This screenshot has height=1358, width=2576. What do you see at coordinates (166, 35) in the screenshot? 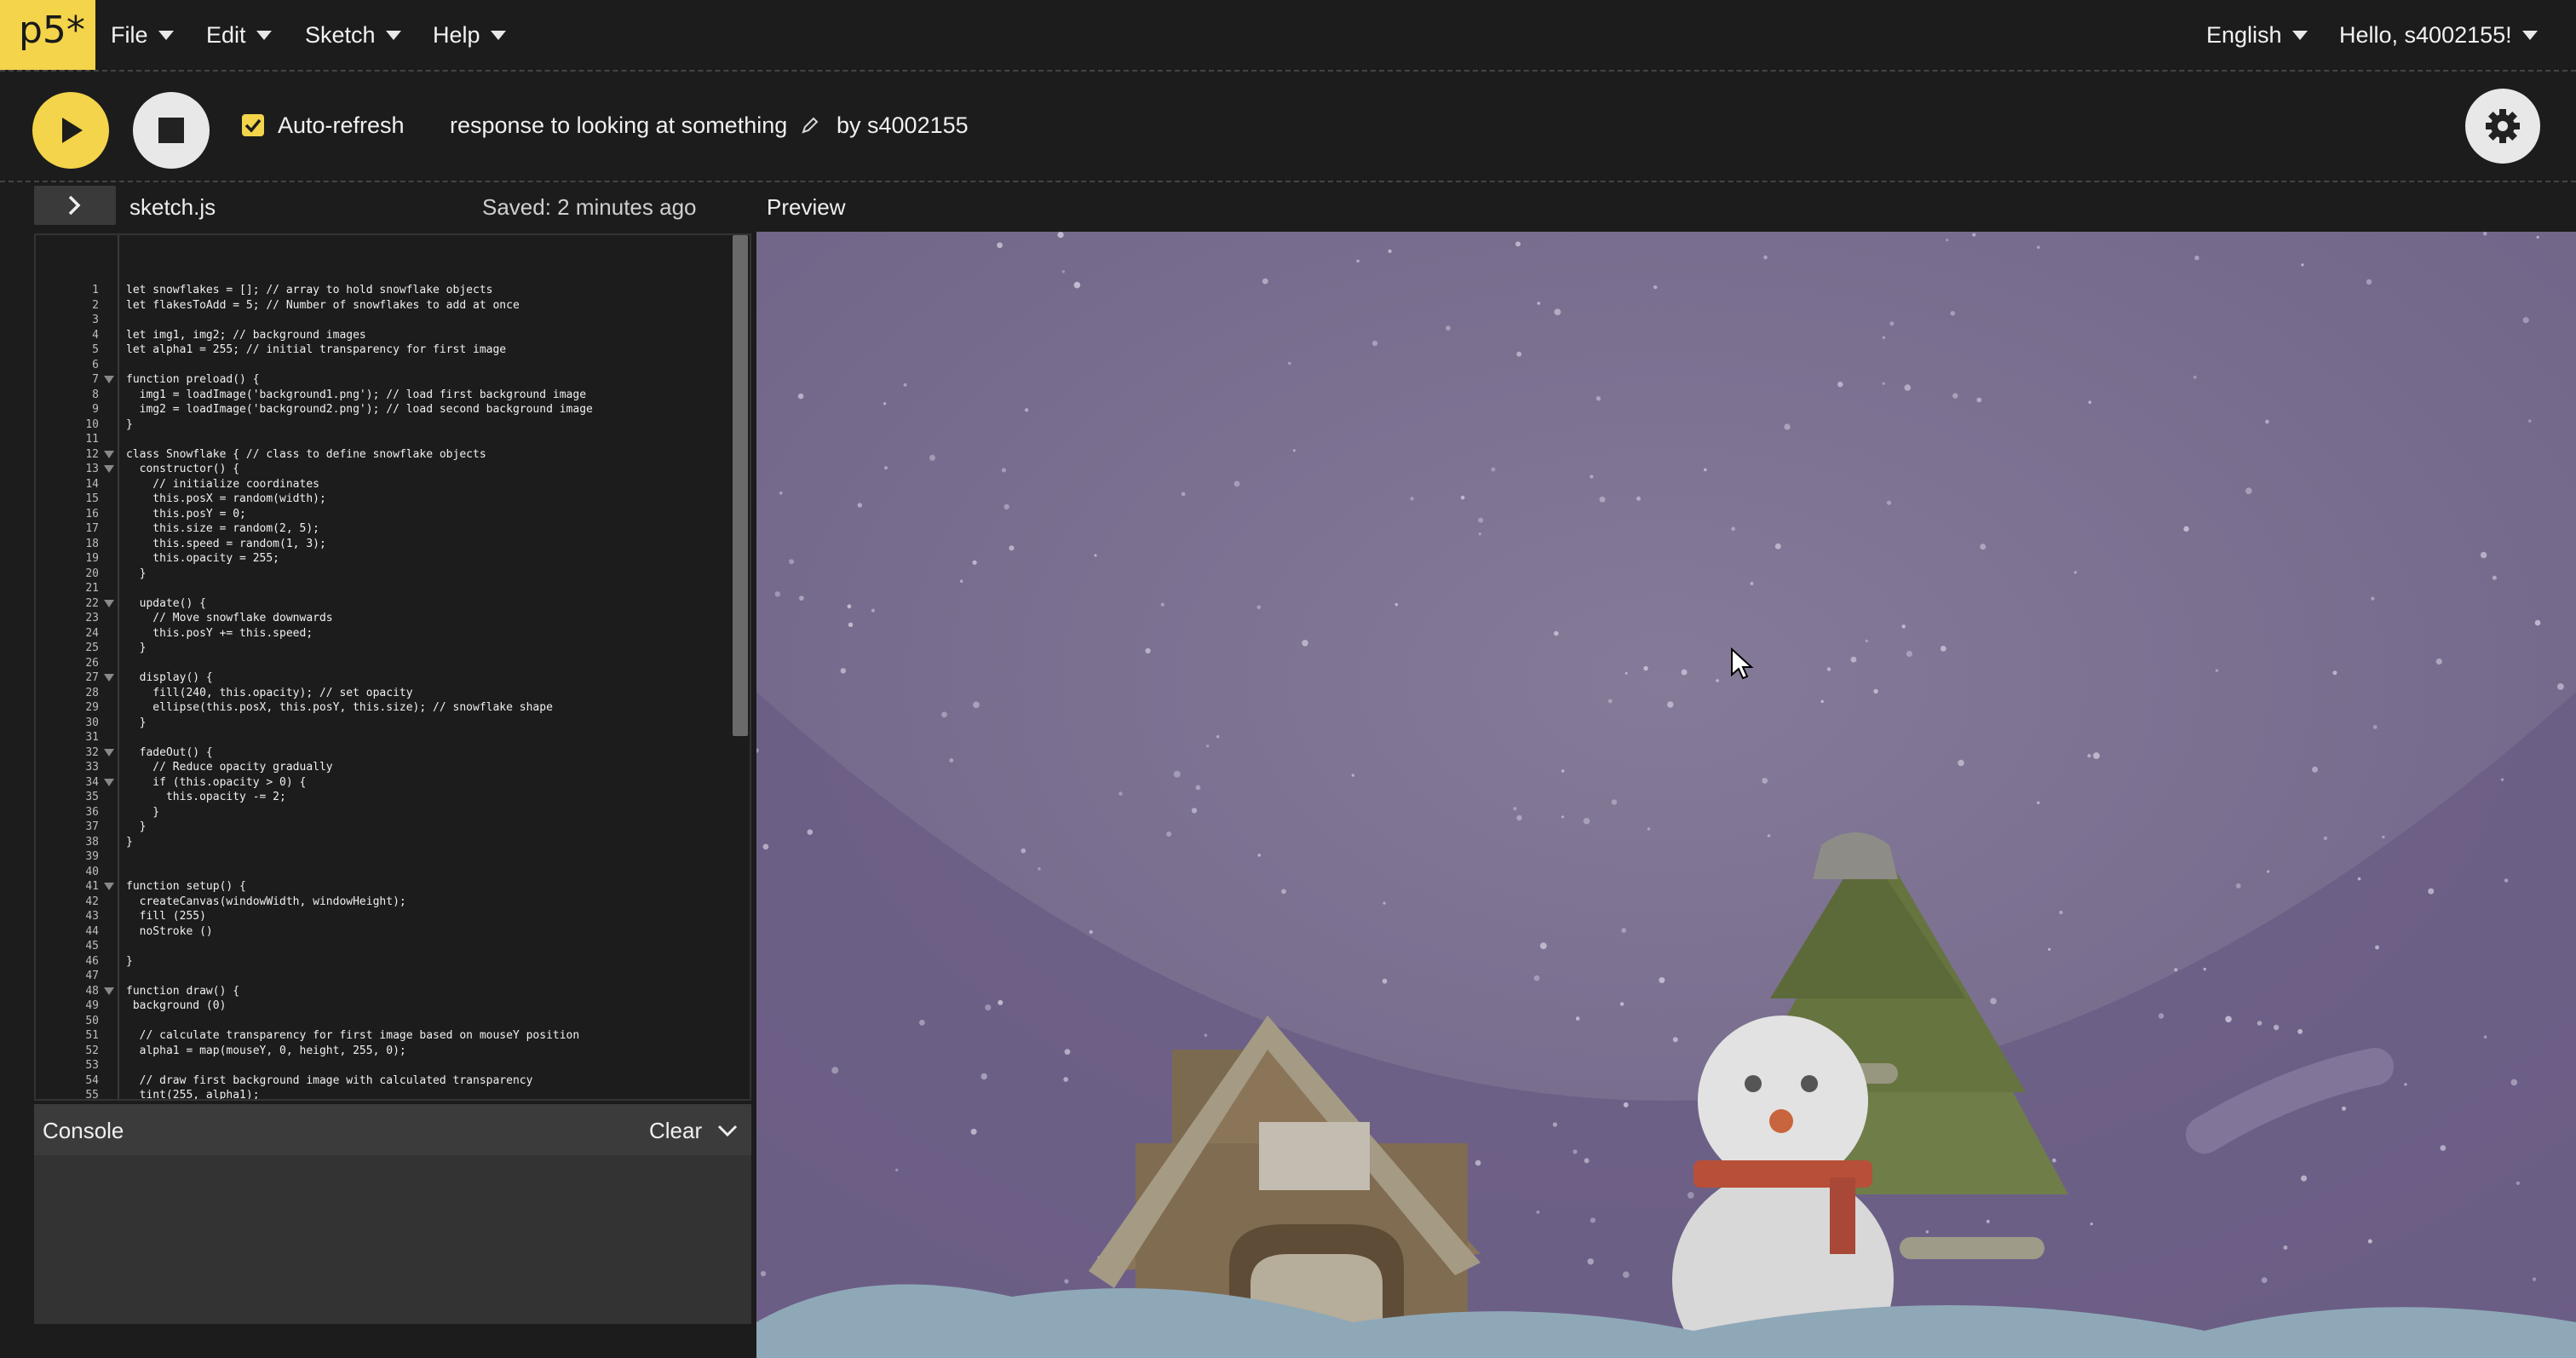
I see `caret-down-icon` at bounding box center [166, 35].